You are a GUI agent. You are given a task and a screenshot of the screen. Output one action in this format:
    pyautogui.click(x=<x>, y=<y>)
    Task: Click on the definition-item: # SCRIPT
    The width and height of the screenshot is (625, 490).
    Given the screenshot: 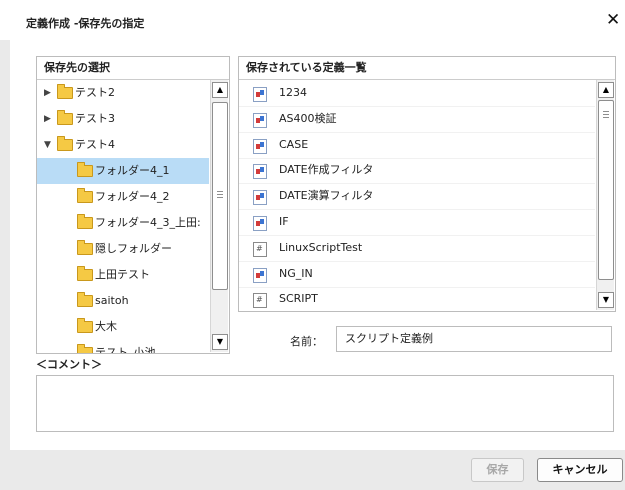 What is the action you would take?
    pyautogui.click(x=417, y=298)
    